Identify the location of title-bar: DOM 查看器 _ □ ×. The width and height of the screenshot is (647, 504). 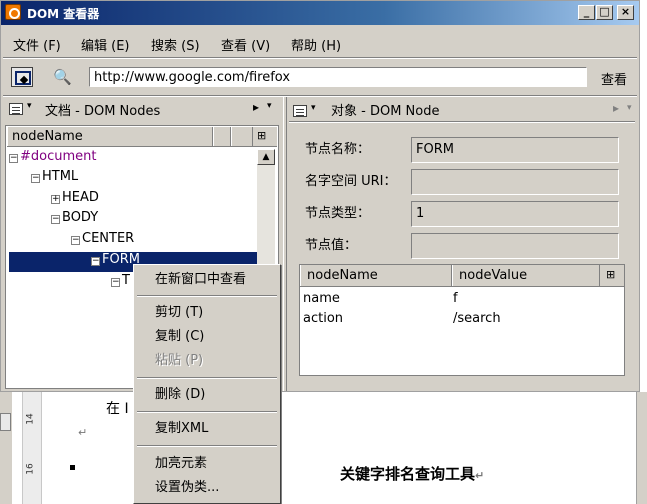
(320, 13).